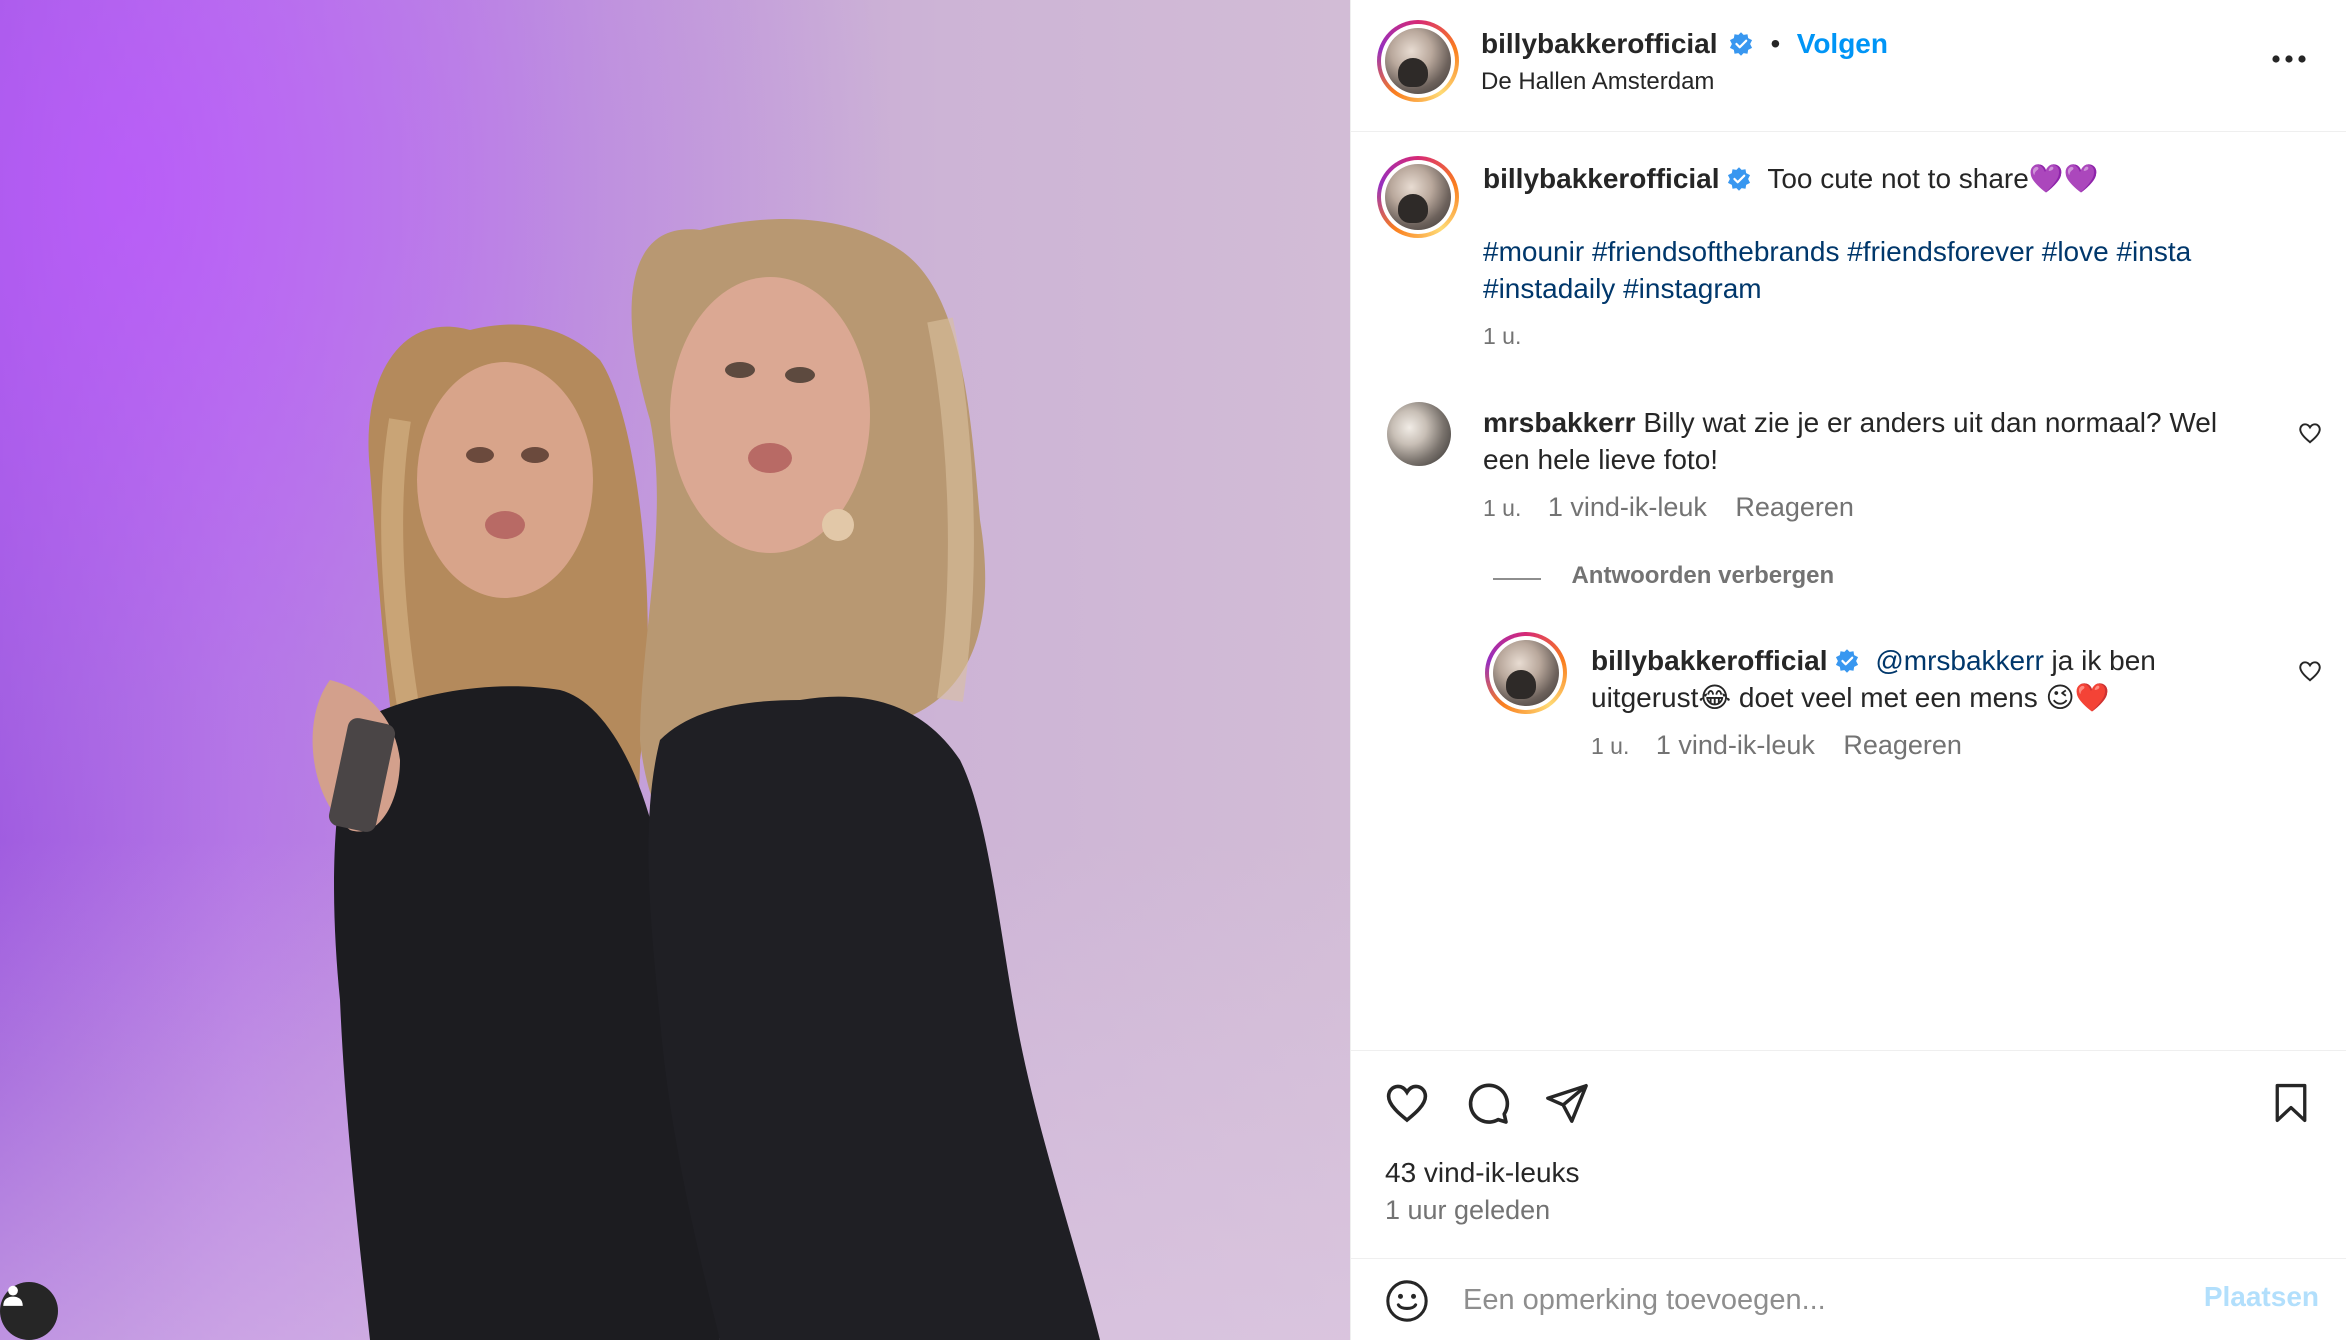  Describe the element at coordinates (1813, 1300) in the screenshot. I see `comment-input` at that location.